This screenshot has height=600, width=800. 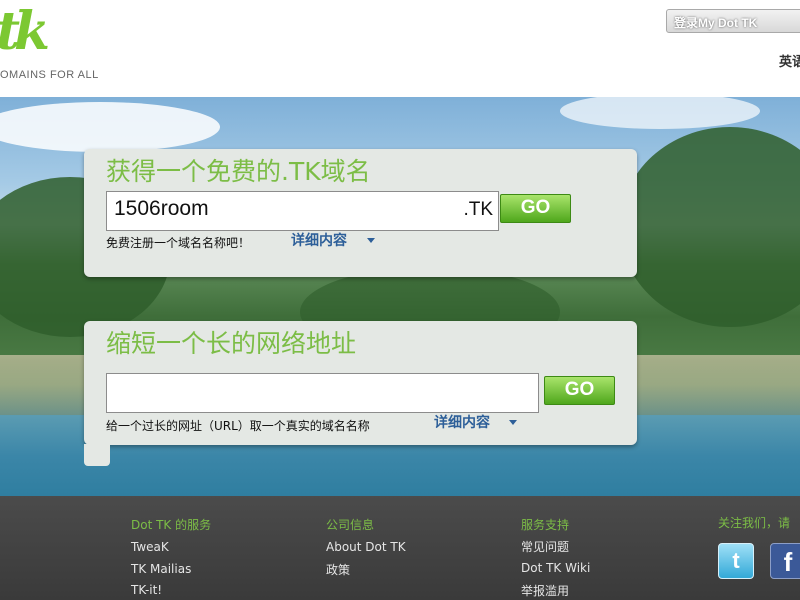 I want to click on twitter-glyph: t, so click(x=736, y=560).